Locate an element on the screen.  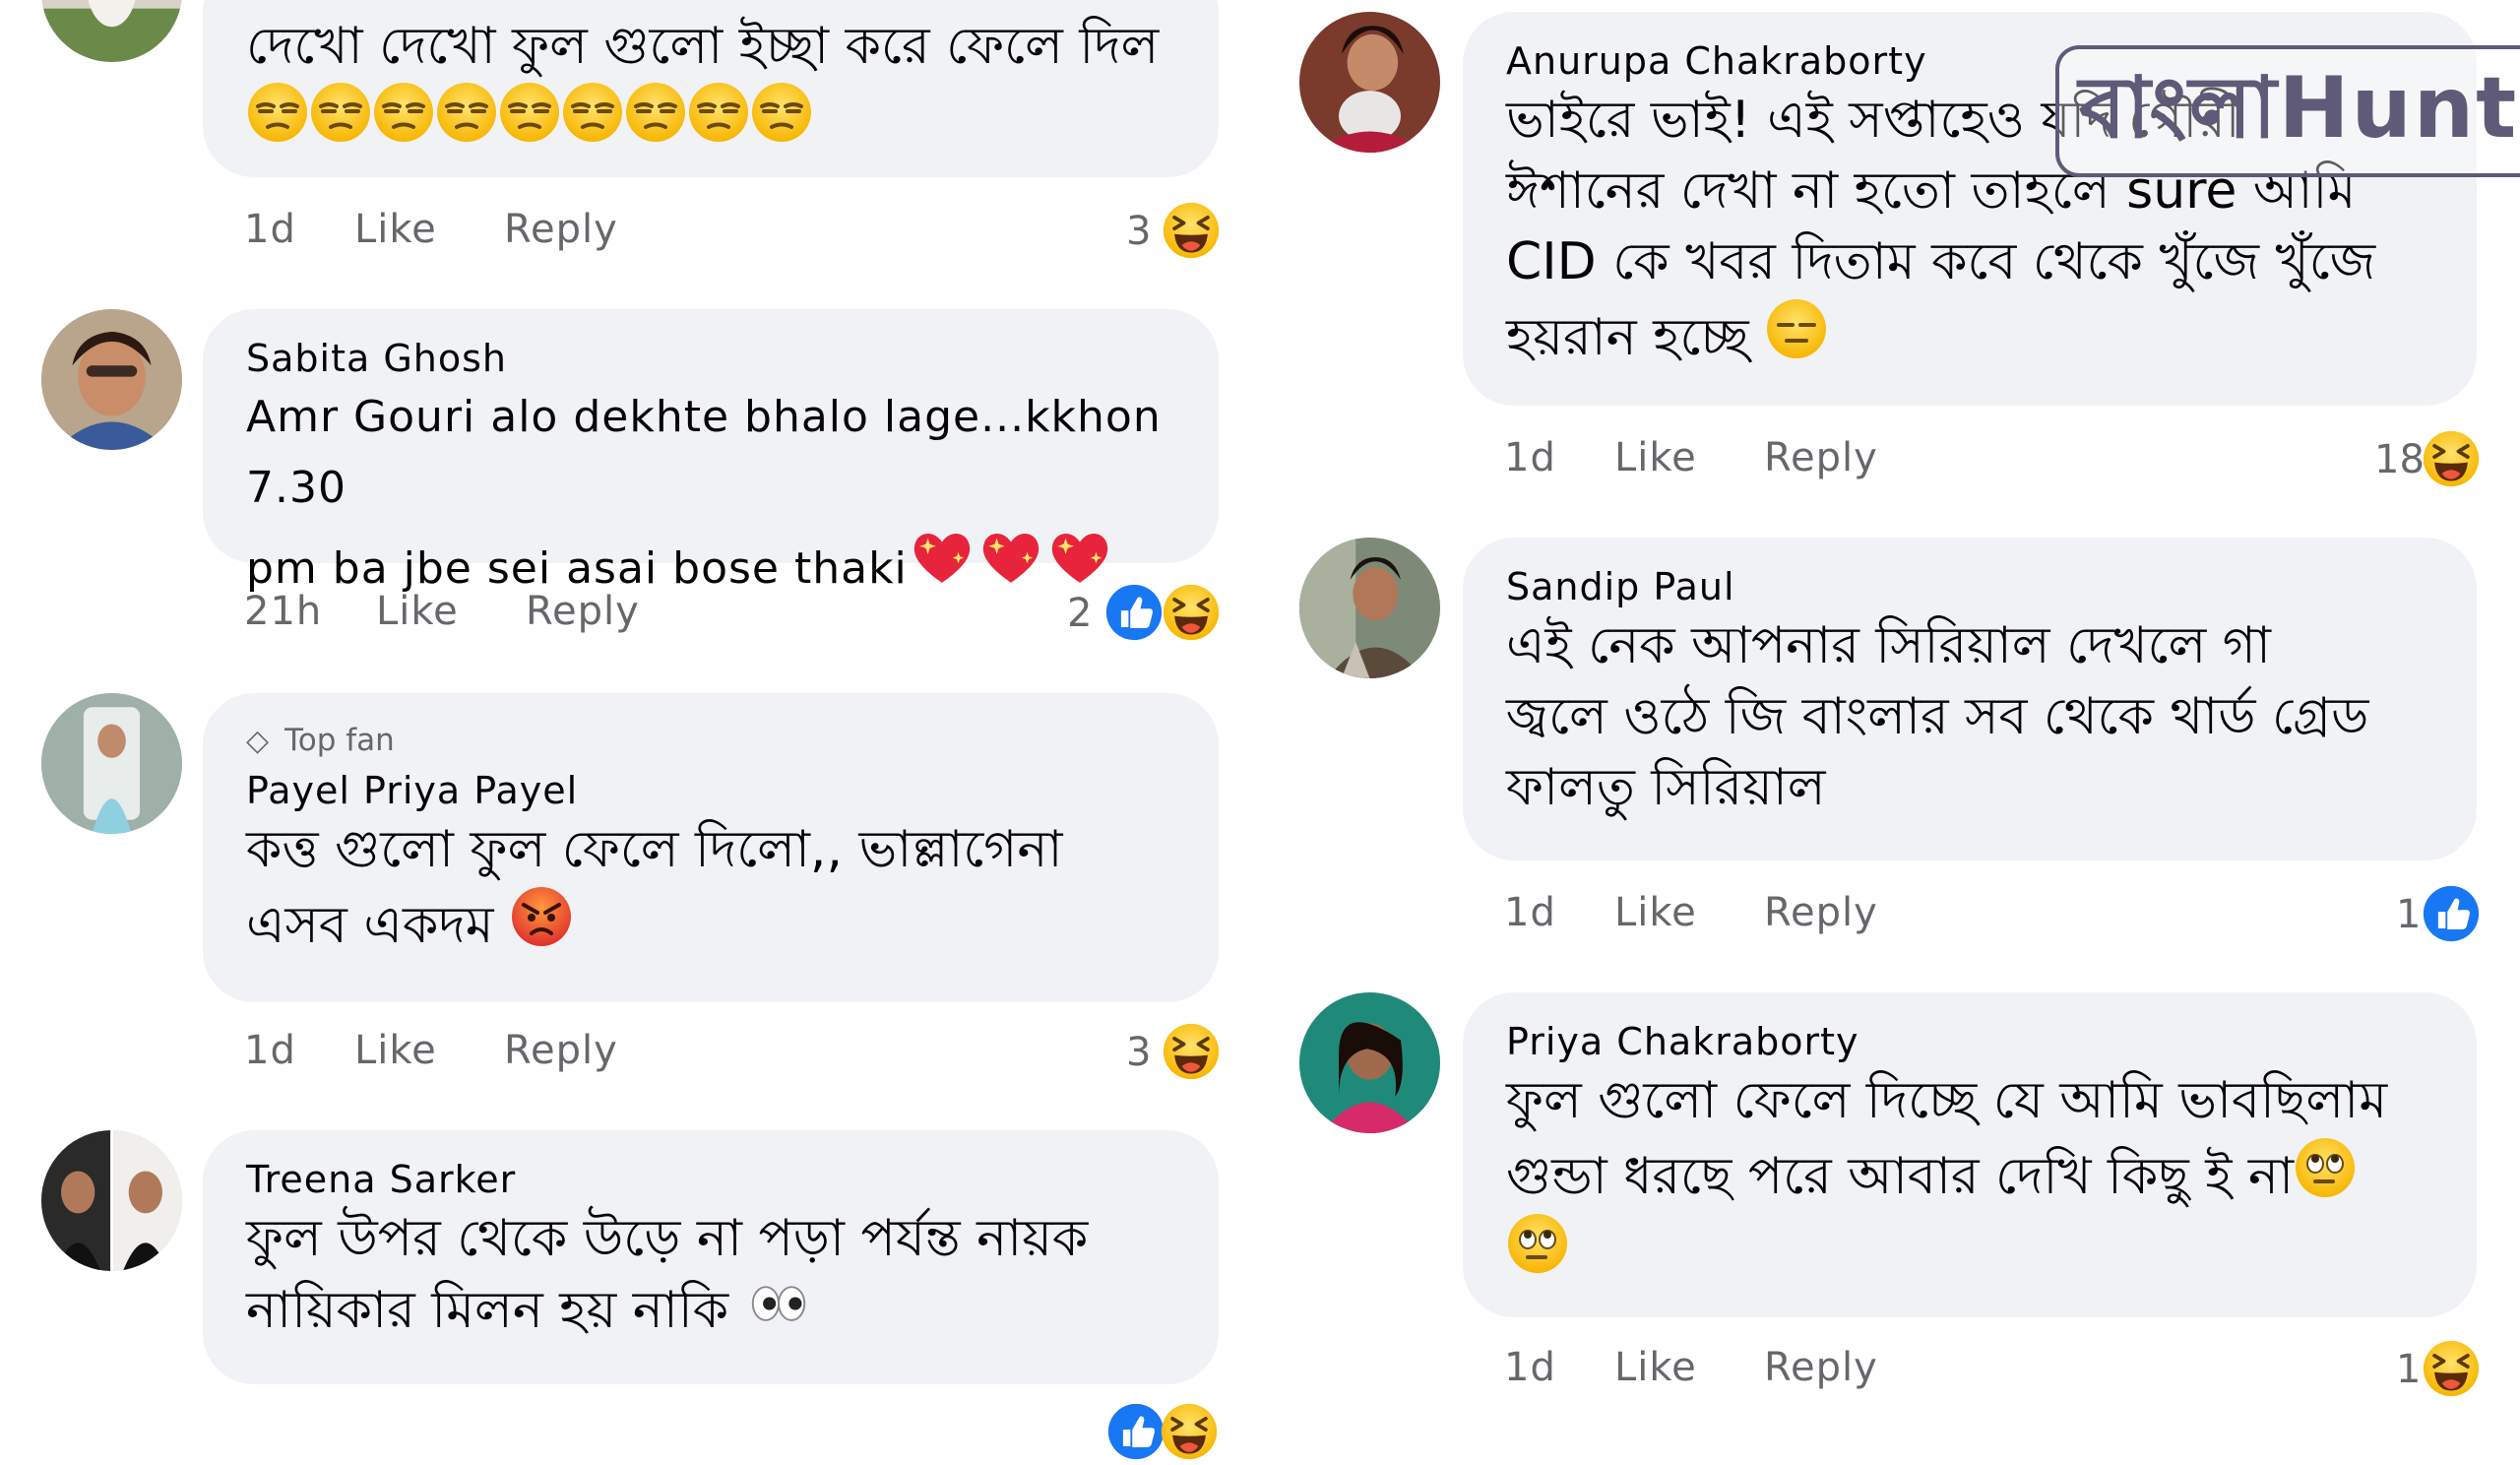
reaction-count: 18 is located at coordinates (2399, 460).